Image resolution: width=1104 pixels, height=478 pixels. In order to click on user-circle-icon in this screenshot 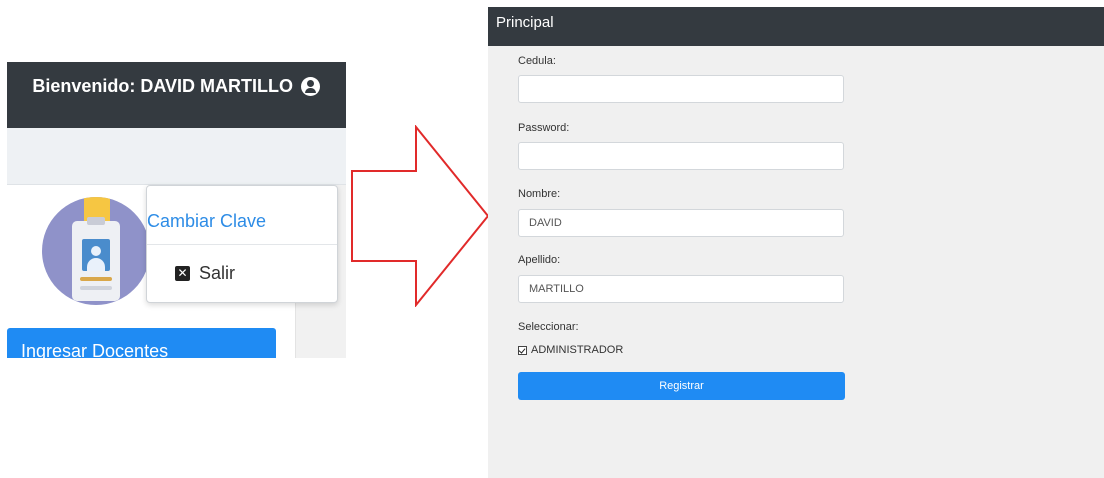, I will do `click(310, 86)`.